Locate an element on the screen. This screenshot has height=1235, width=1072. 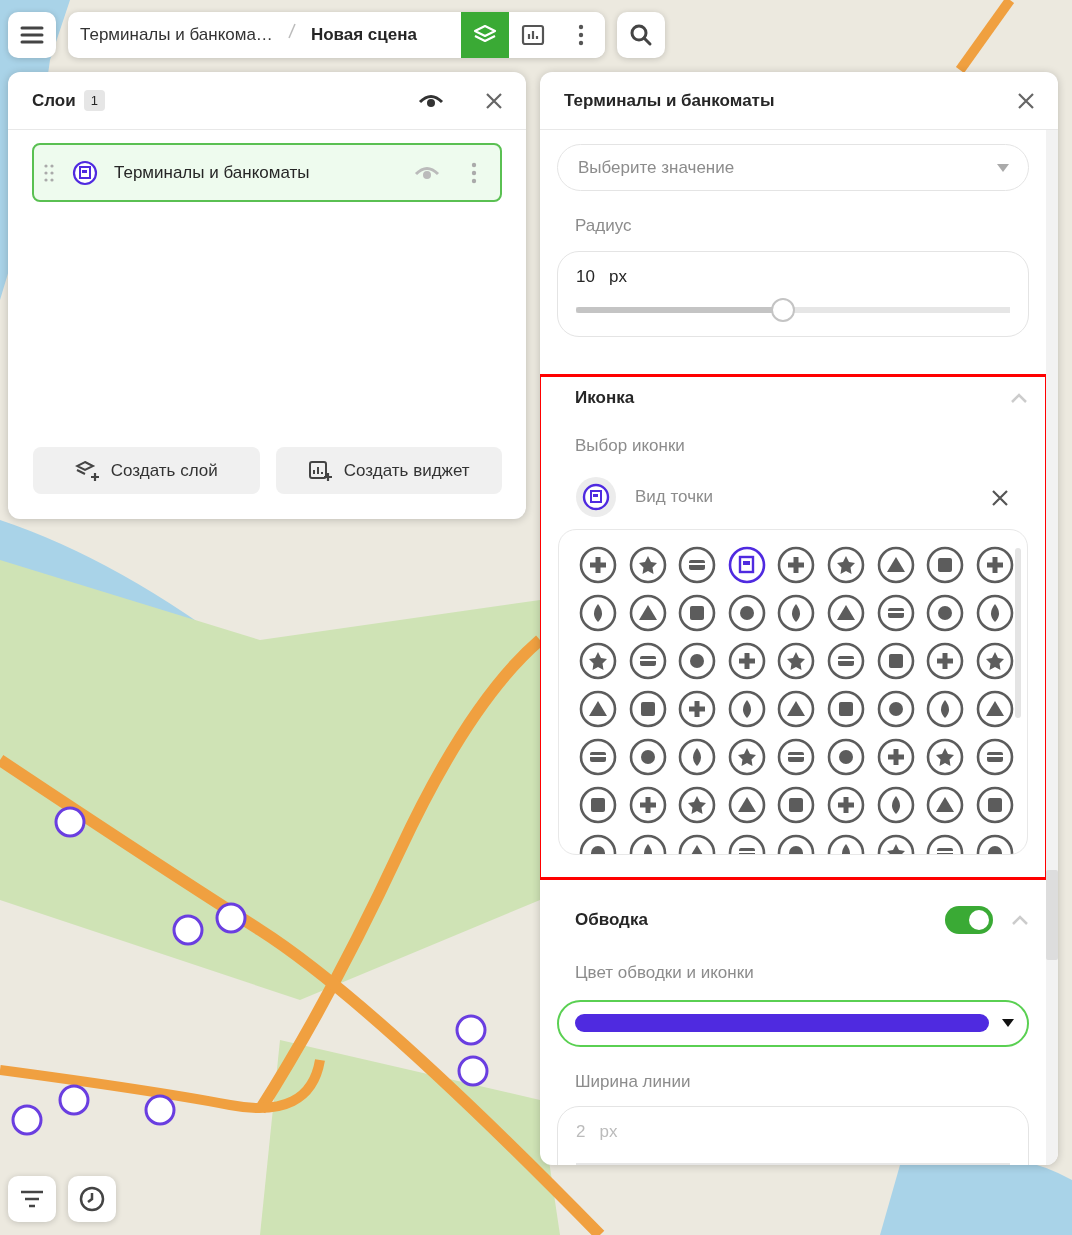
value-text: 10 is located at coordinates (585, 276).